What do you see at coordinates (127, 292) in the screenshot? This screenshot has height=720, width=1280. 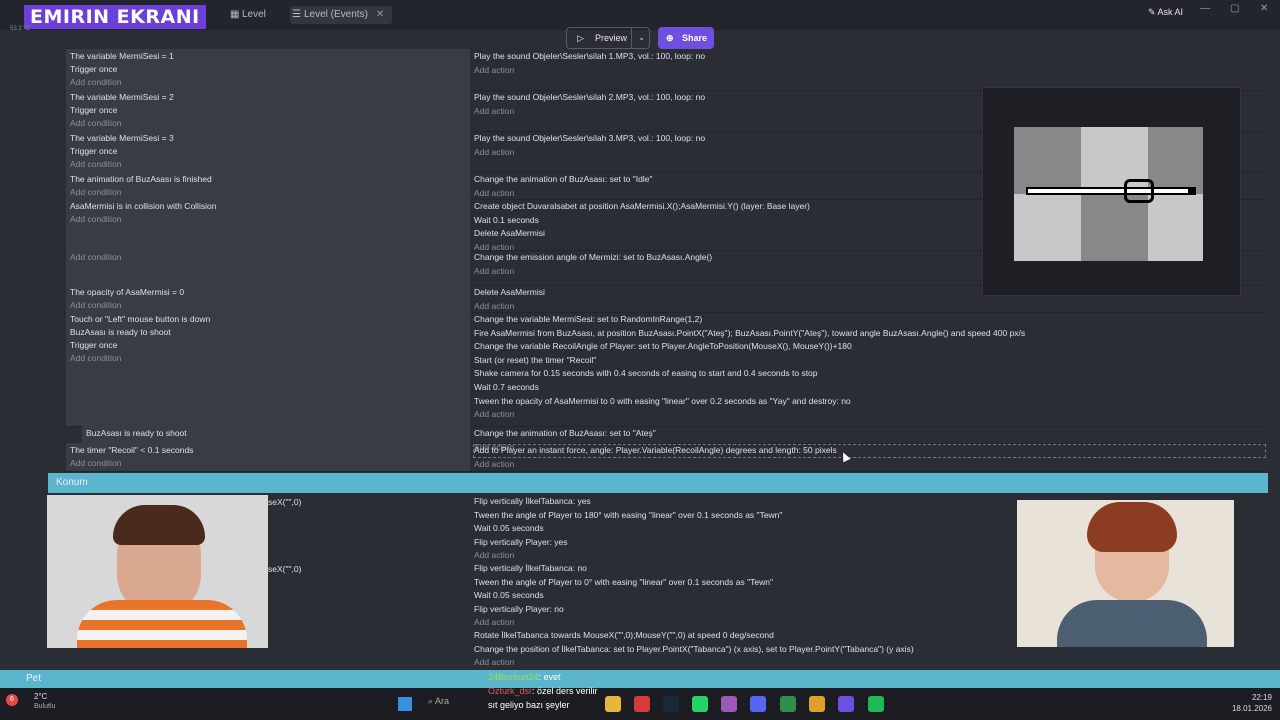 I see `condition-text: The opacity of AsaMermisi = 0` at bounding box center [127, 292].